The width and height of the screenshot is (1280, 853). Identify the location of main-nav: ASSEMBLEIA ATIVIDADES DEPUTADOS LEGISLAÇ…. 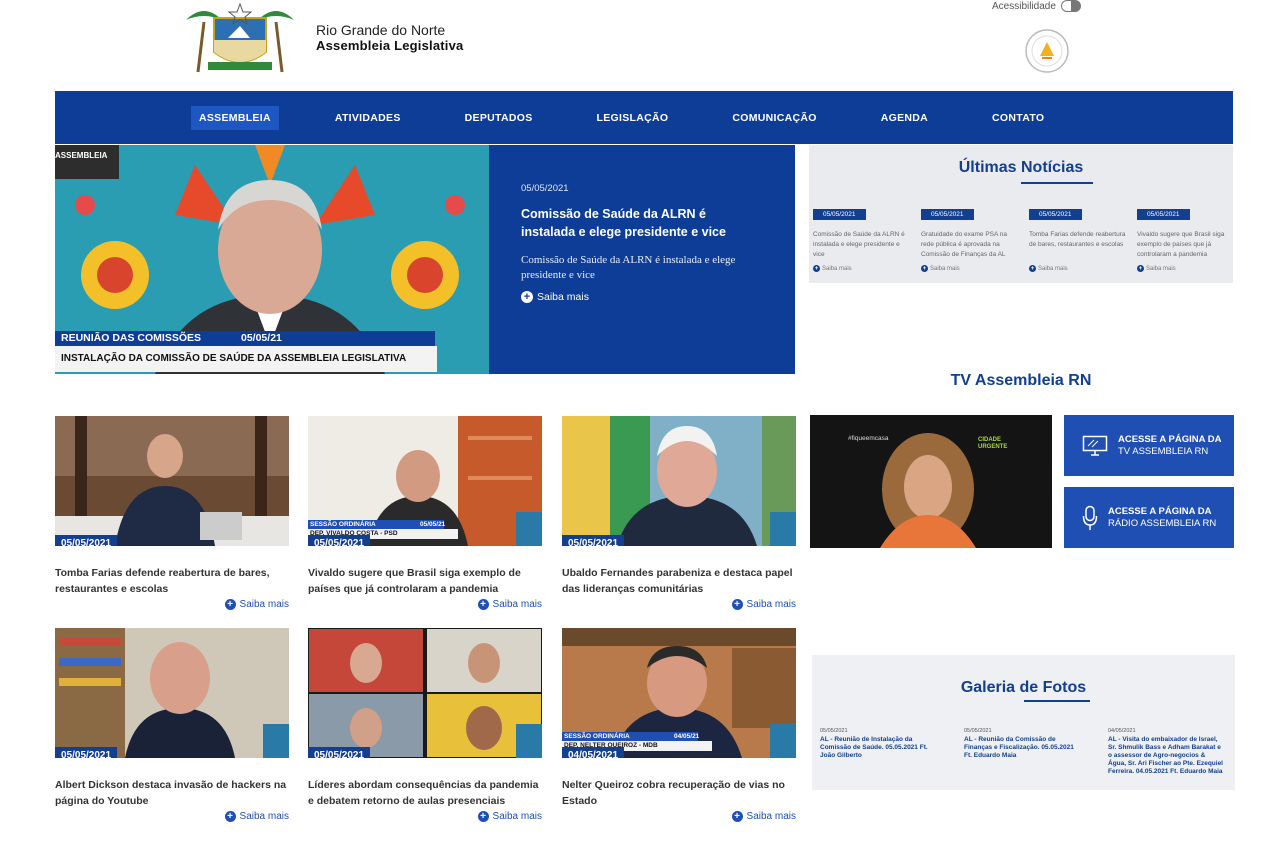
(644, 117).